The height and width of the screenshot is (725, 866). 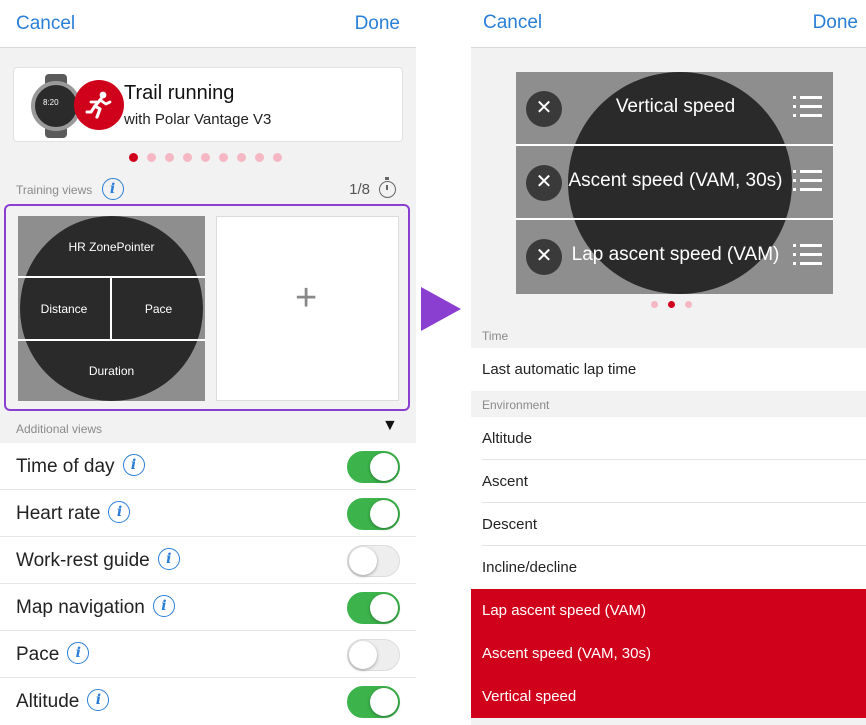 What do you see at coordinates (59, 429) in the screenshot?
I see `additional-views-label: Additional views` at bounding box center [59, 429].